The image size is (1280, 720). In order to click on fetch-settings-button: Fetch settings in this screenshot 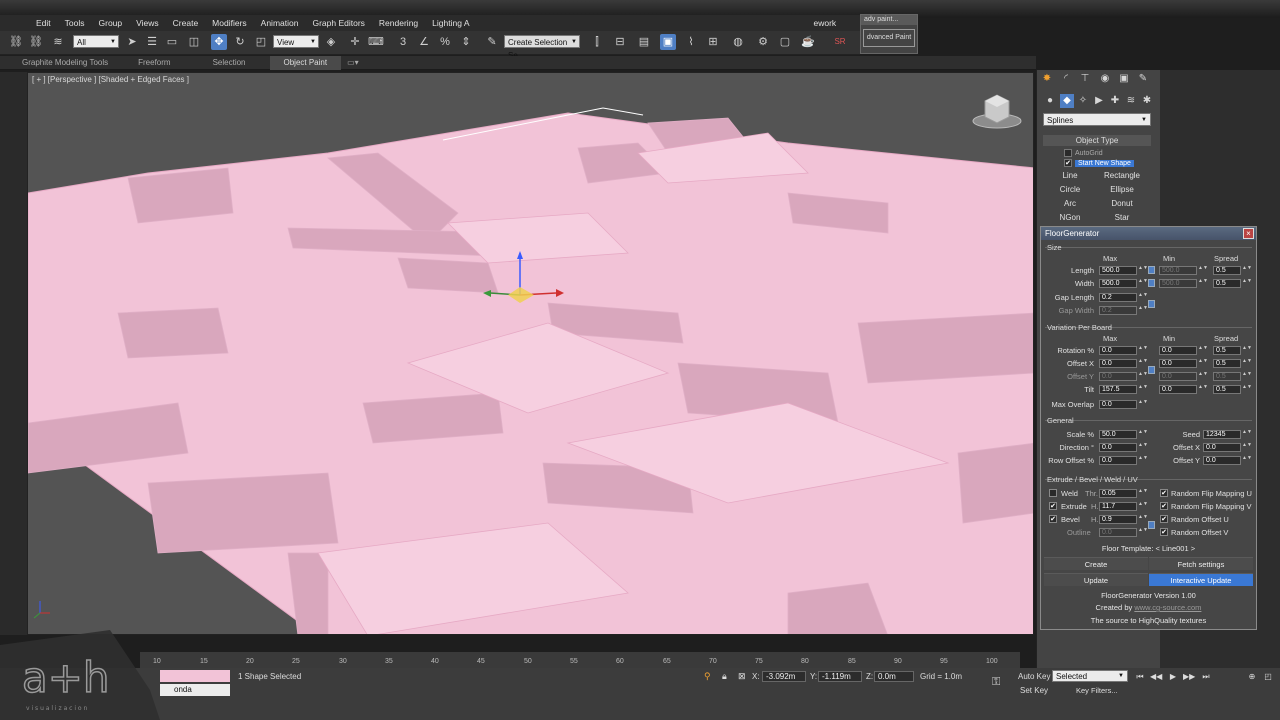, I will do `click(1201, 563)`.